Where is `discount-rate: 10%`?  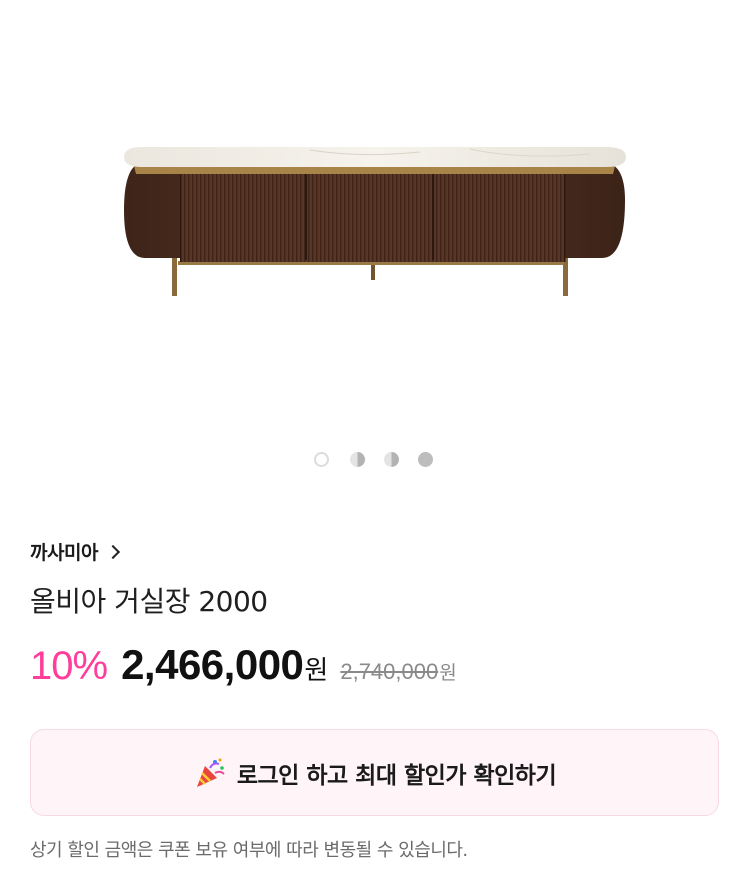
discount-rate: 10% is located at coordinates (69, 666).